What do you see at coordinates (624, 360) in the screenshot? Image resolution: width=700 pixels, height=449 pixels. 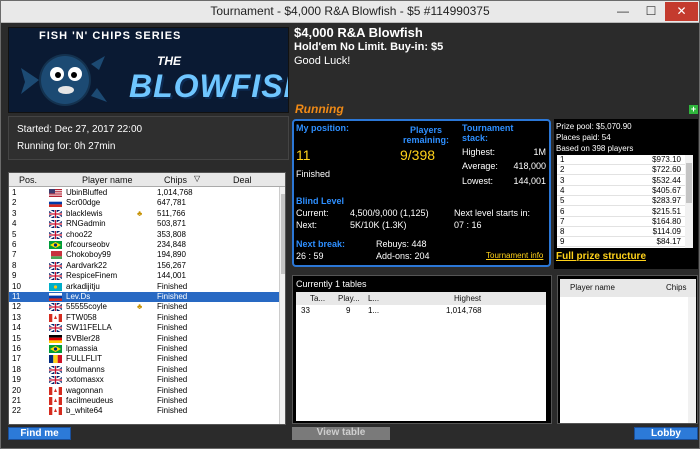 I see `table-players-body` at bounding box center [624, 360].